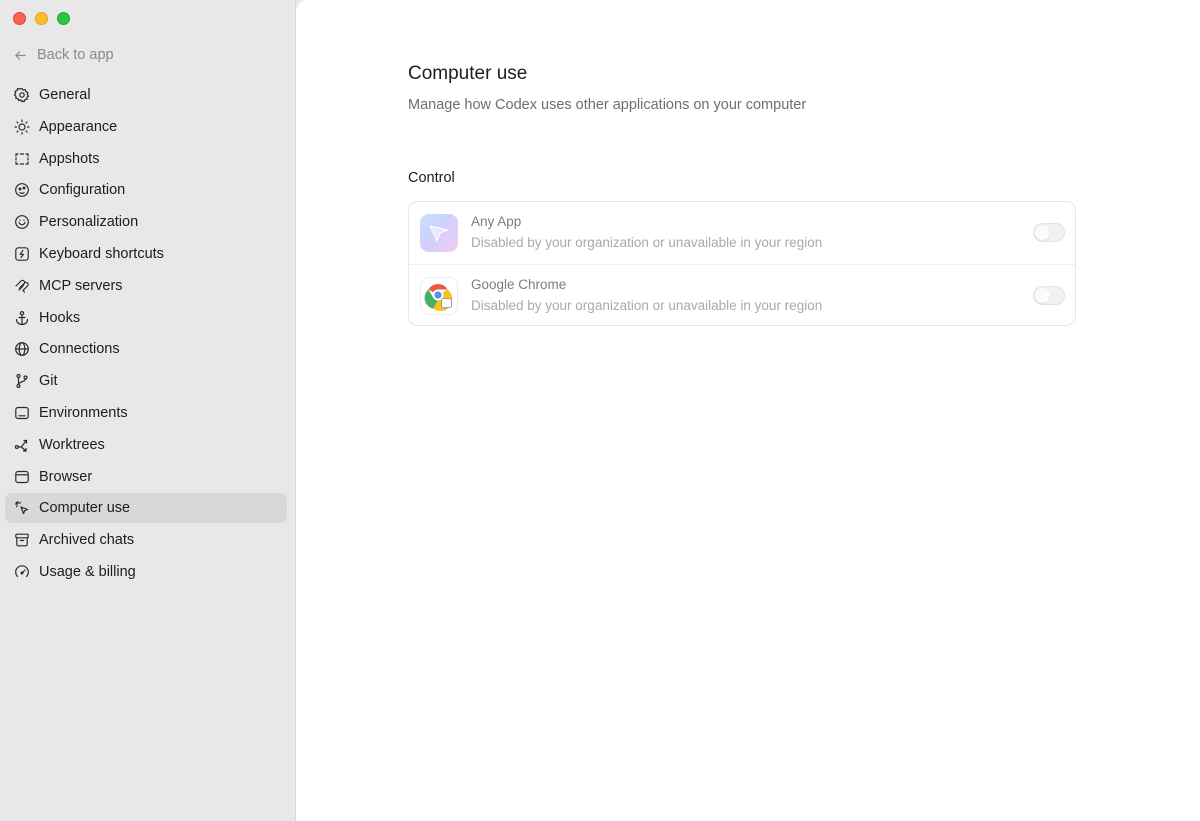  Describe the element at coordinates (69, 158) in the screenshot. I see `sidebar-item-label: Appshots` at that location.